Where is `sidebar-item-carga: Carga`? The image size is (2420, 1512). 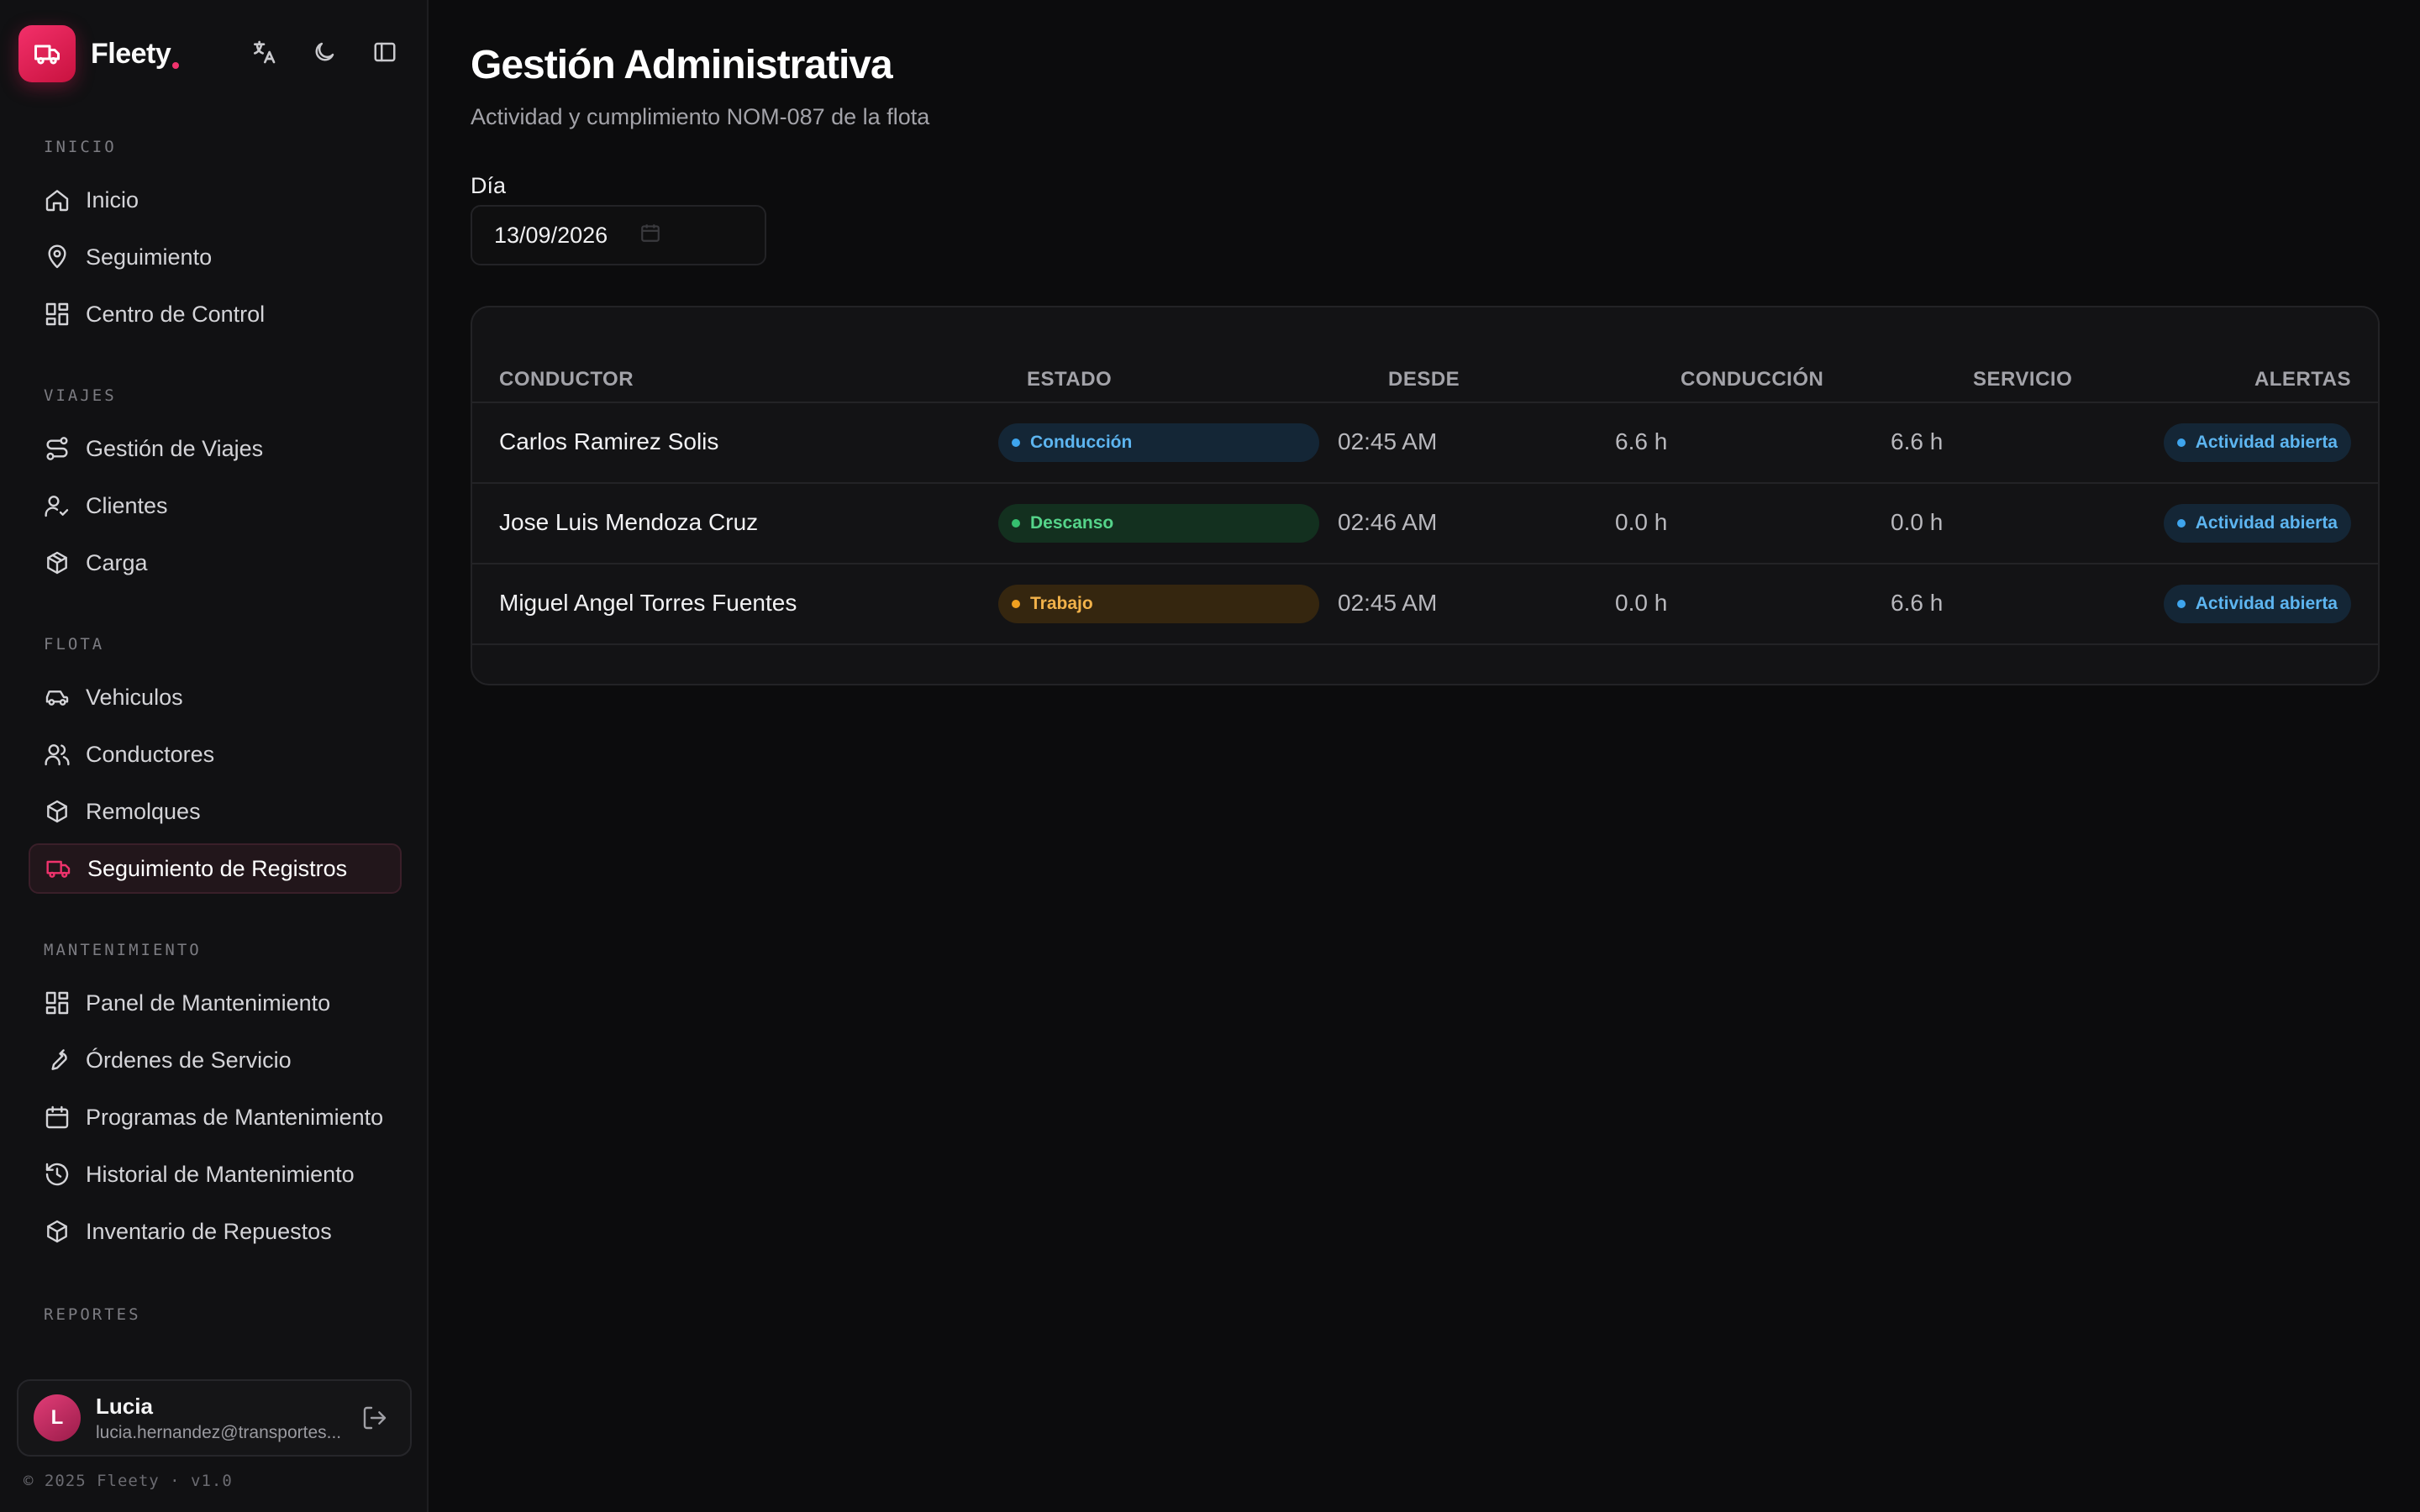
sidebar-item-carga: Carga is located at coordinates (216, 563).